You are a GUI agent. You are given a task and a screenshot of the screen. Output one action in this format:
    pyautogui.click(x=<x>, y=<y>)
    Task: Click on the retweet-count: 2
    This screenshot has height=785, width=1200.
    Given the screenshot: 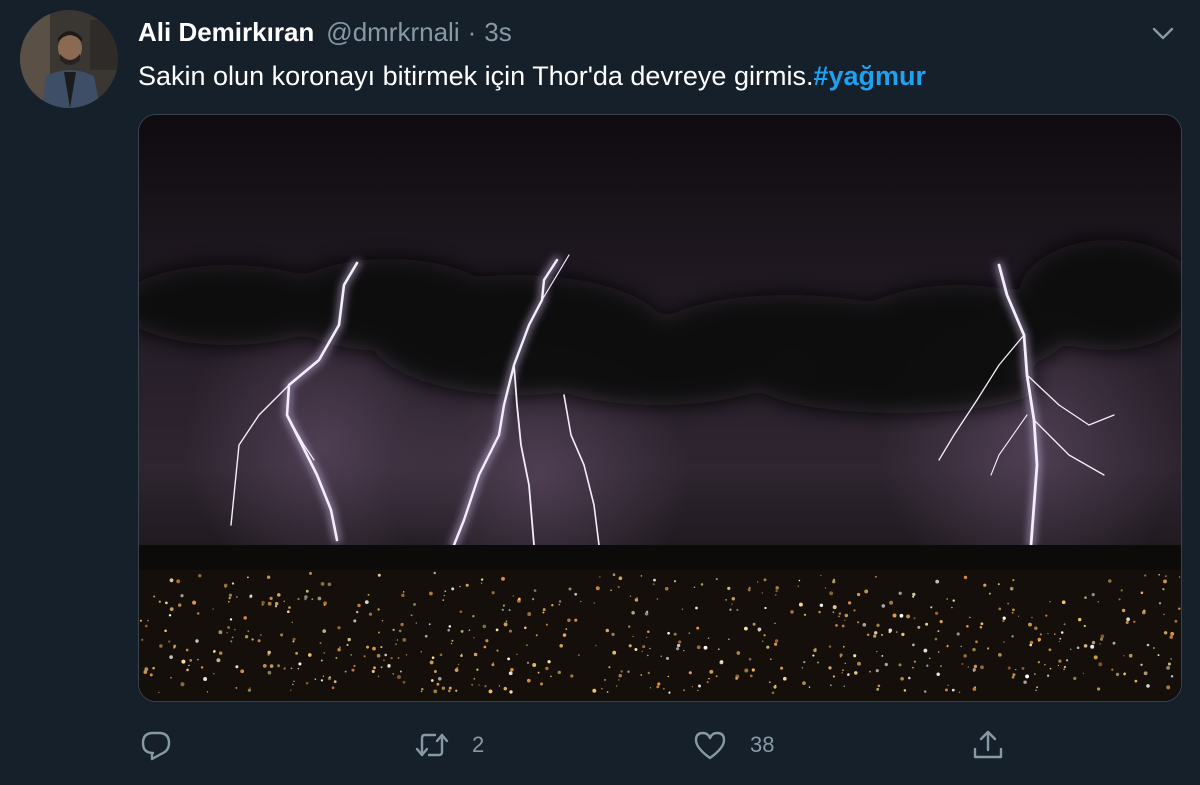 What is the action you would take?
    pyautogui.click(x=478, y=744)
    